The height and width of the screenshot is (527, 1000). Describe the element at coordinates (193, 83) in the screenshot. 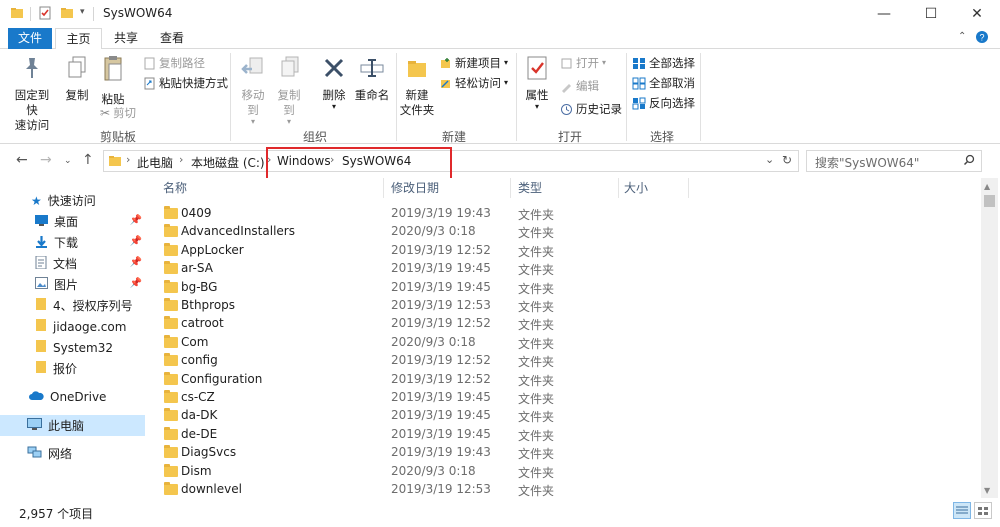

I see `paste-shortcut-label: 粘贴快捷方式` at that location.